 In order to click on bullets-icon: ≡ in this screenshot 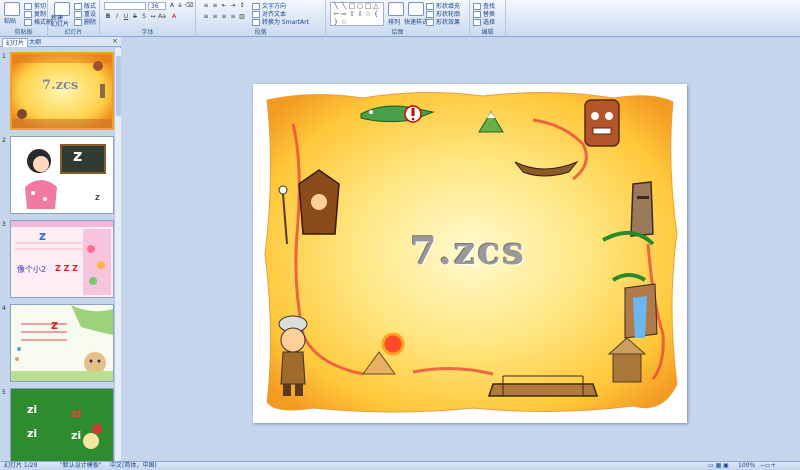, I will do `click(206, 6)`.